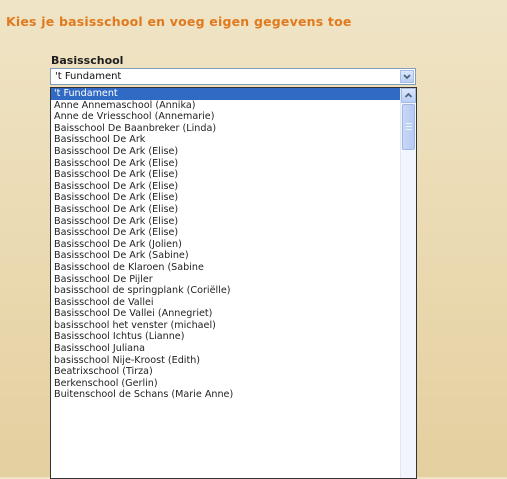 This screenshot has height=479, width=507. I want to click on selected-school-value: 't Fundament, so click(88, 76).